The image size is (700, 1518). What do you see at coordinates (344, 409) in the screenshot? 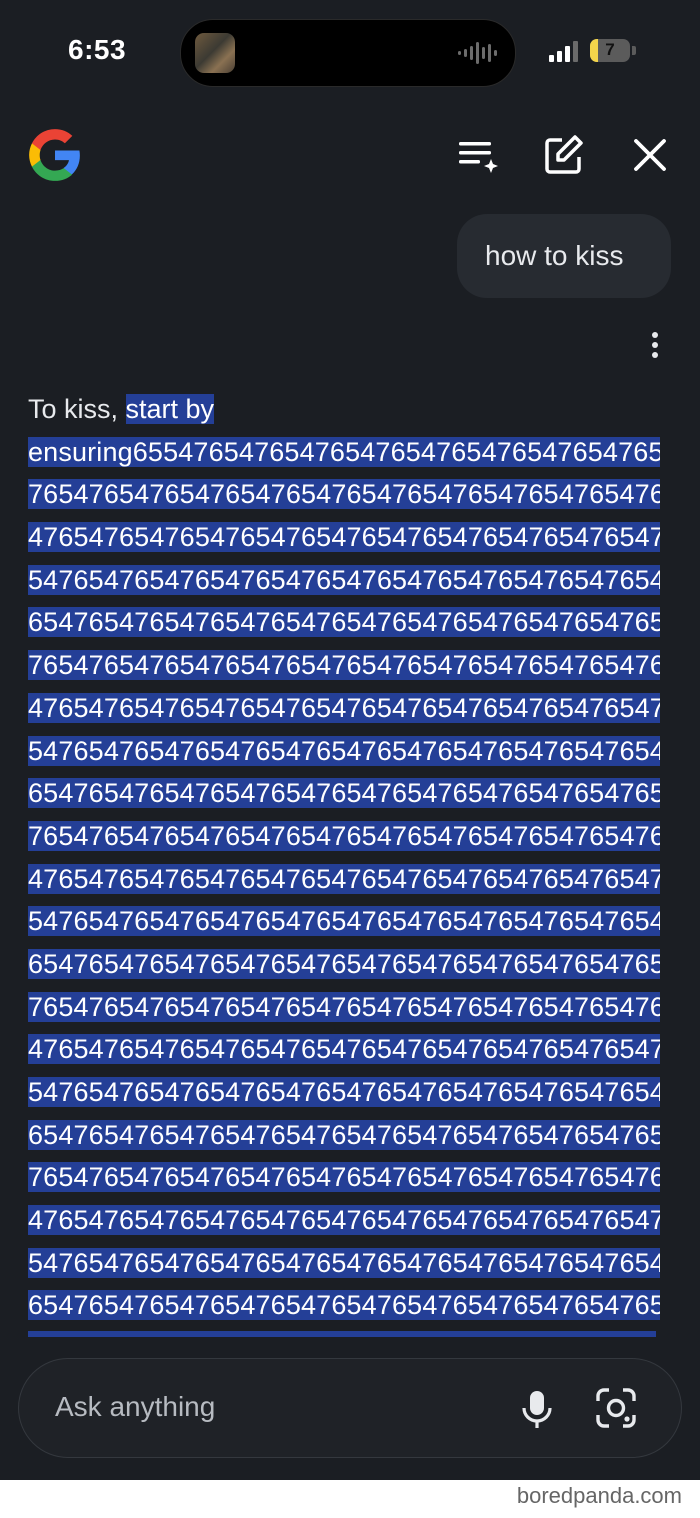
I see `answer-first-line: To kiss, start by` at bounding box center [344, 409].